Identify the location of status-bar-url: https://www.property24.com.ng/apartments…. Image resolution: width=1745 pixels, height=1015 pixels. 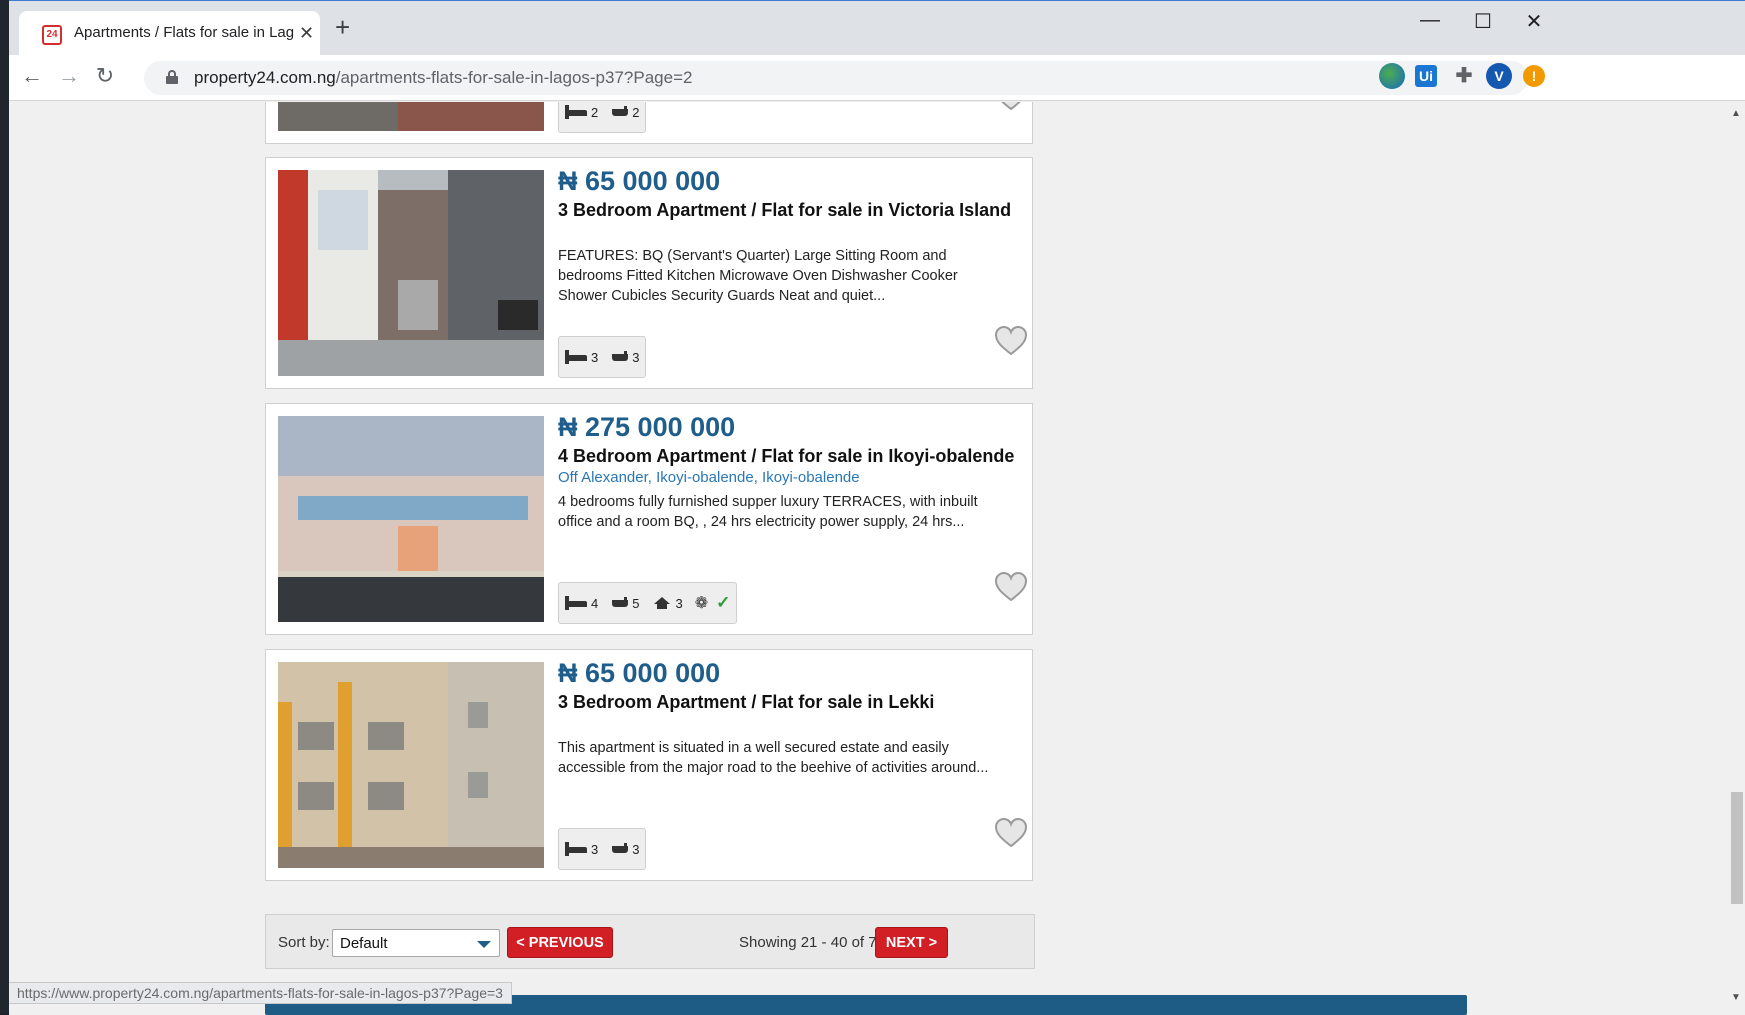
(260, 993).